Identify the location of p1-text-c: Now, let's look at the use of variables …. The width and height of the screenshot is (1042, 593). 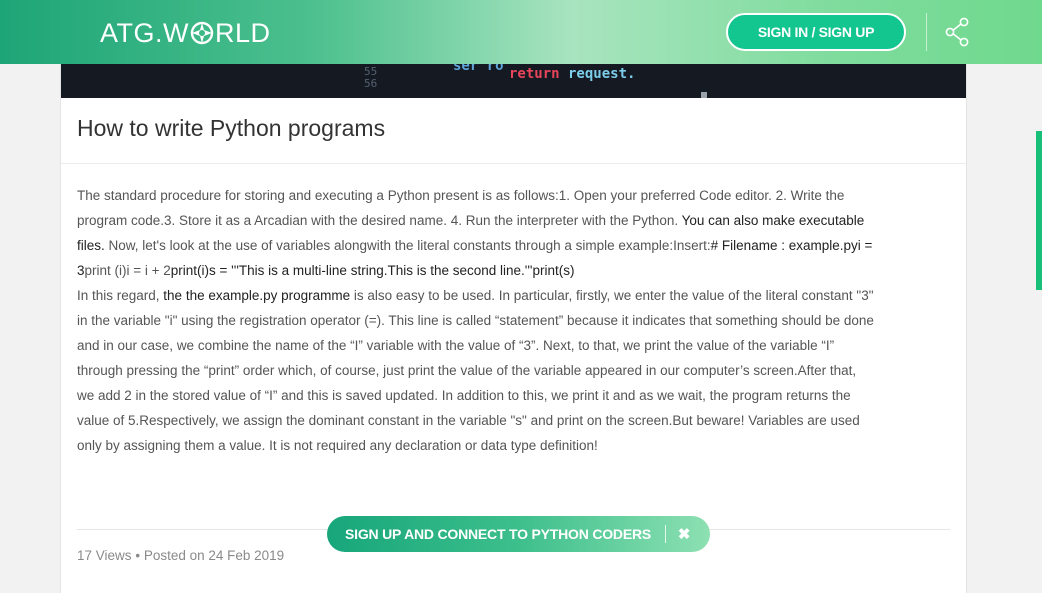
(407, 245).